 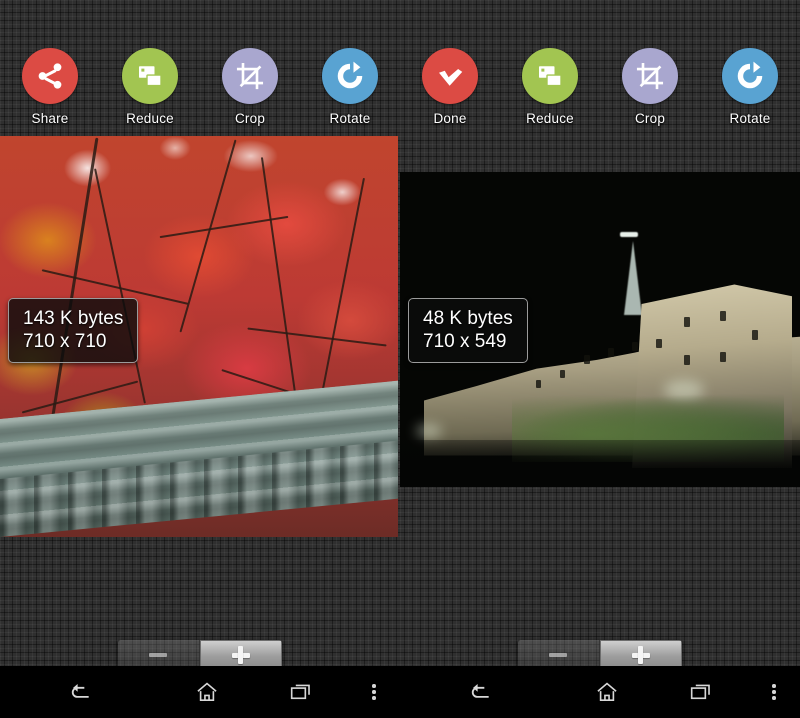 I want to click on share-button: Share, so click(x=50, y=87).